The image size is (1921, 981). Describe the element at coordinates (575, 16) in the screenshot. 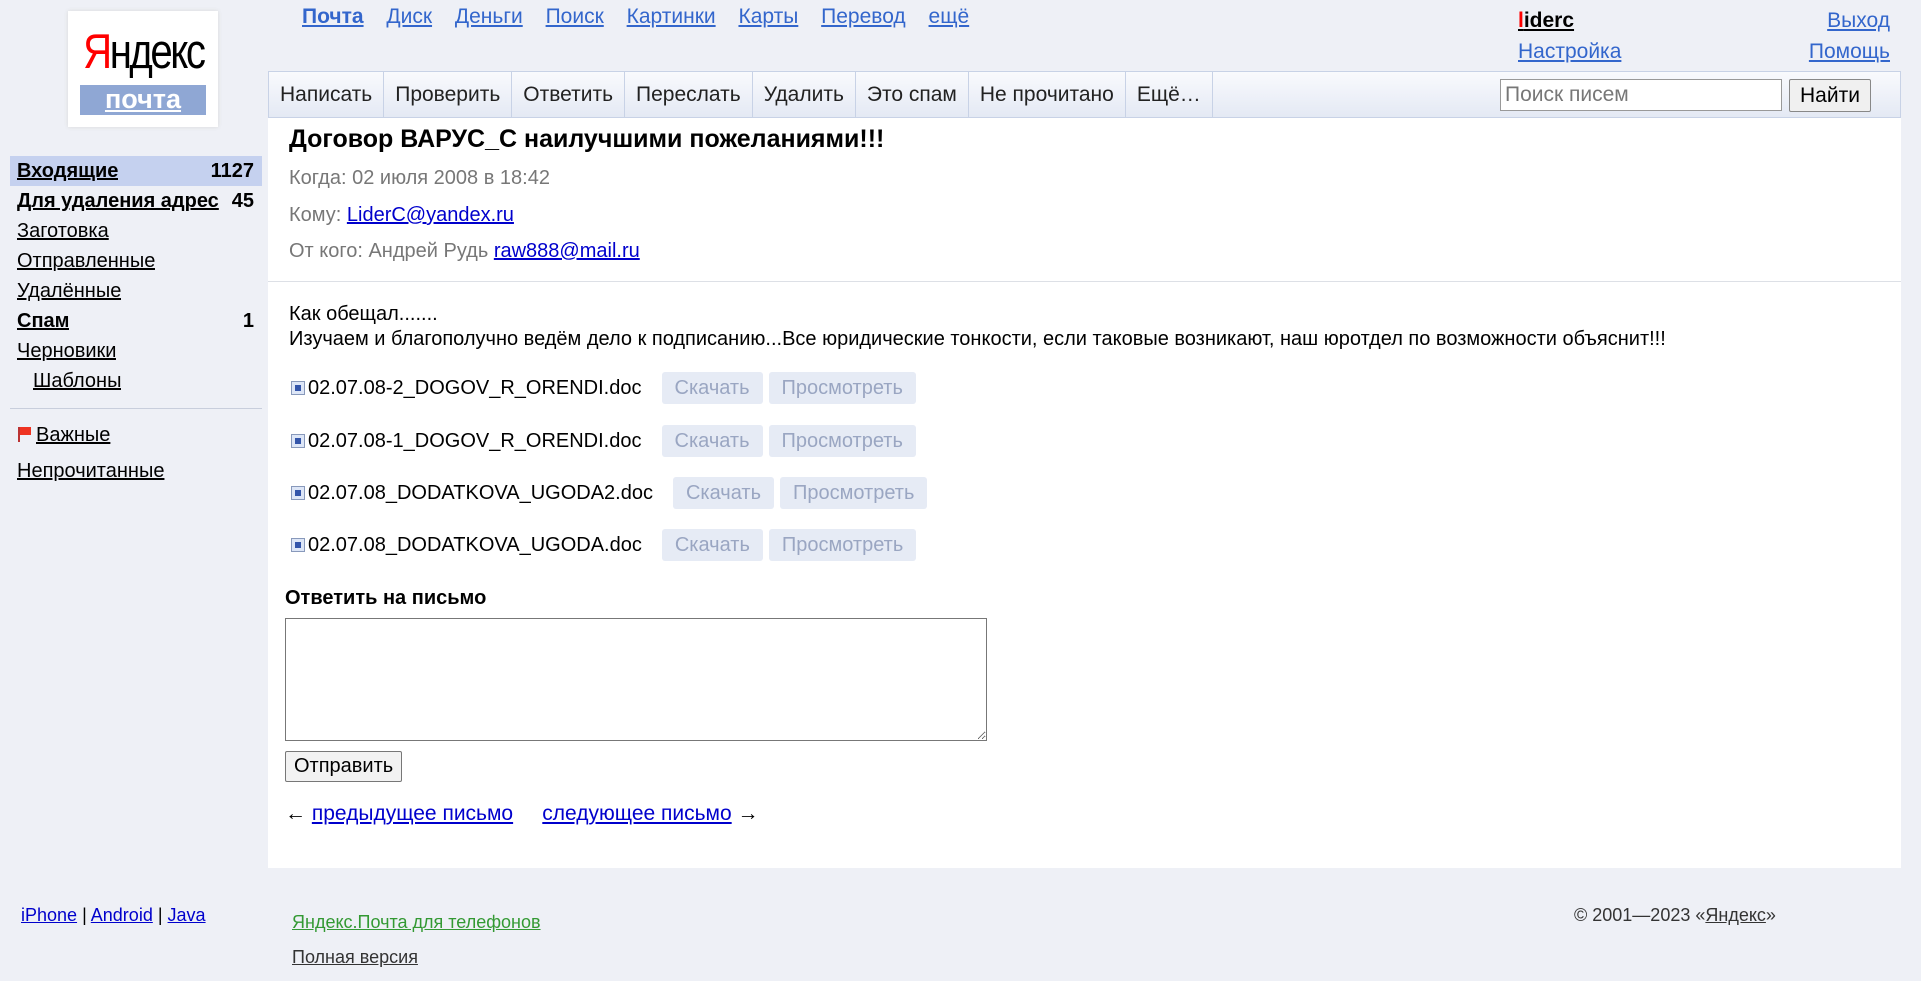

I see `service-search-link: Поиск` at that location.